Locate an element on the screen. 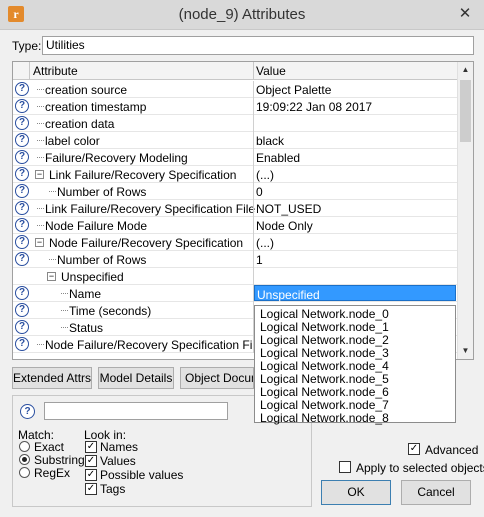 The width and height of the screenshot is (484, 517). close-button: ✕ is located at coordinates (465, 14).